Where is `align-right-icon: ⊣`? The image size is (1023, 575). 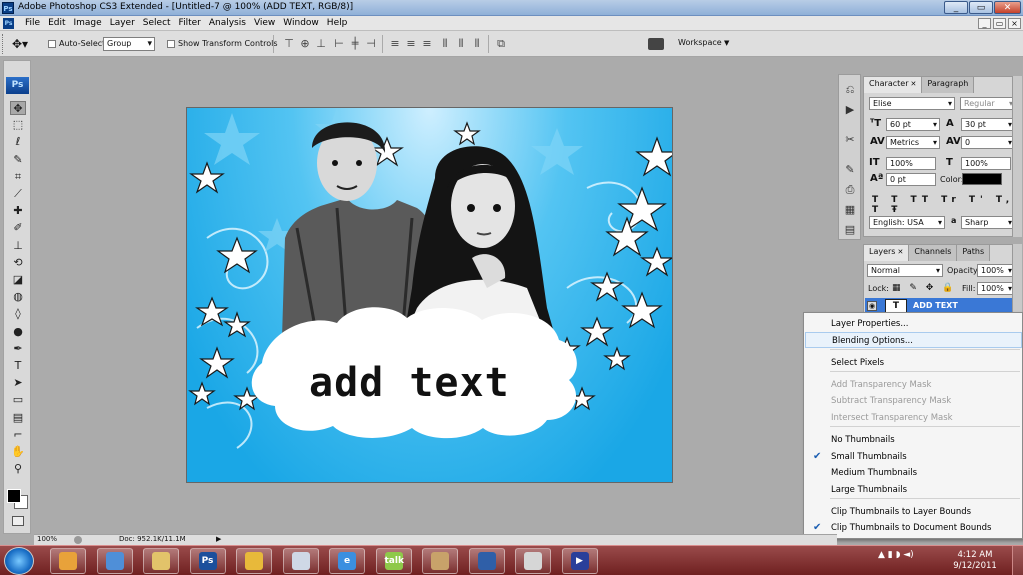
align-right-icon: ⊣ is located at coordinates (371, 43).